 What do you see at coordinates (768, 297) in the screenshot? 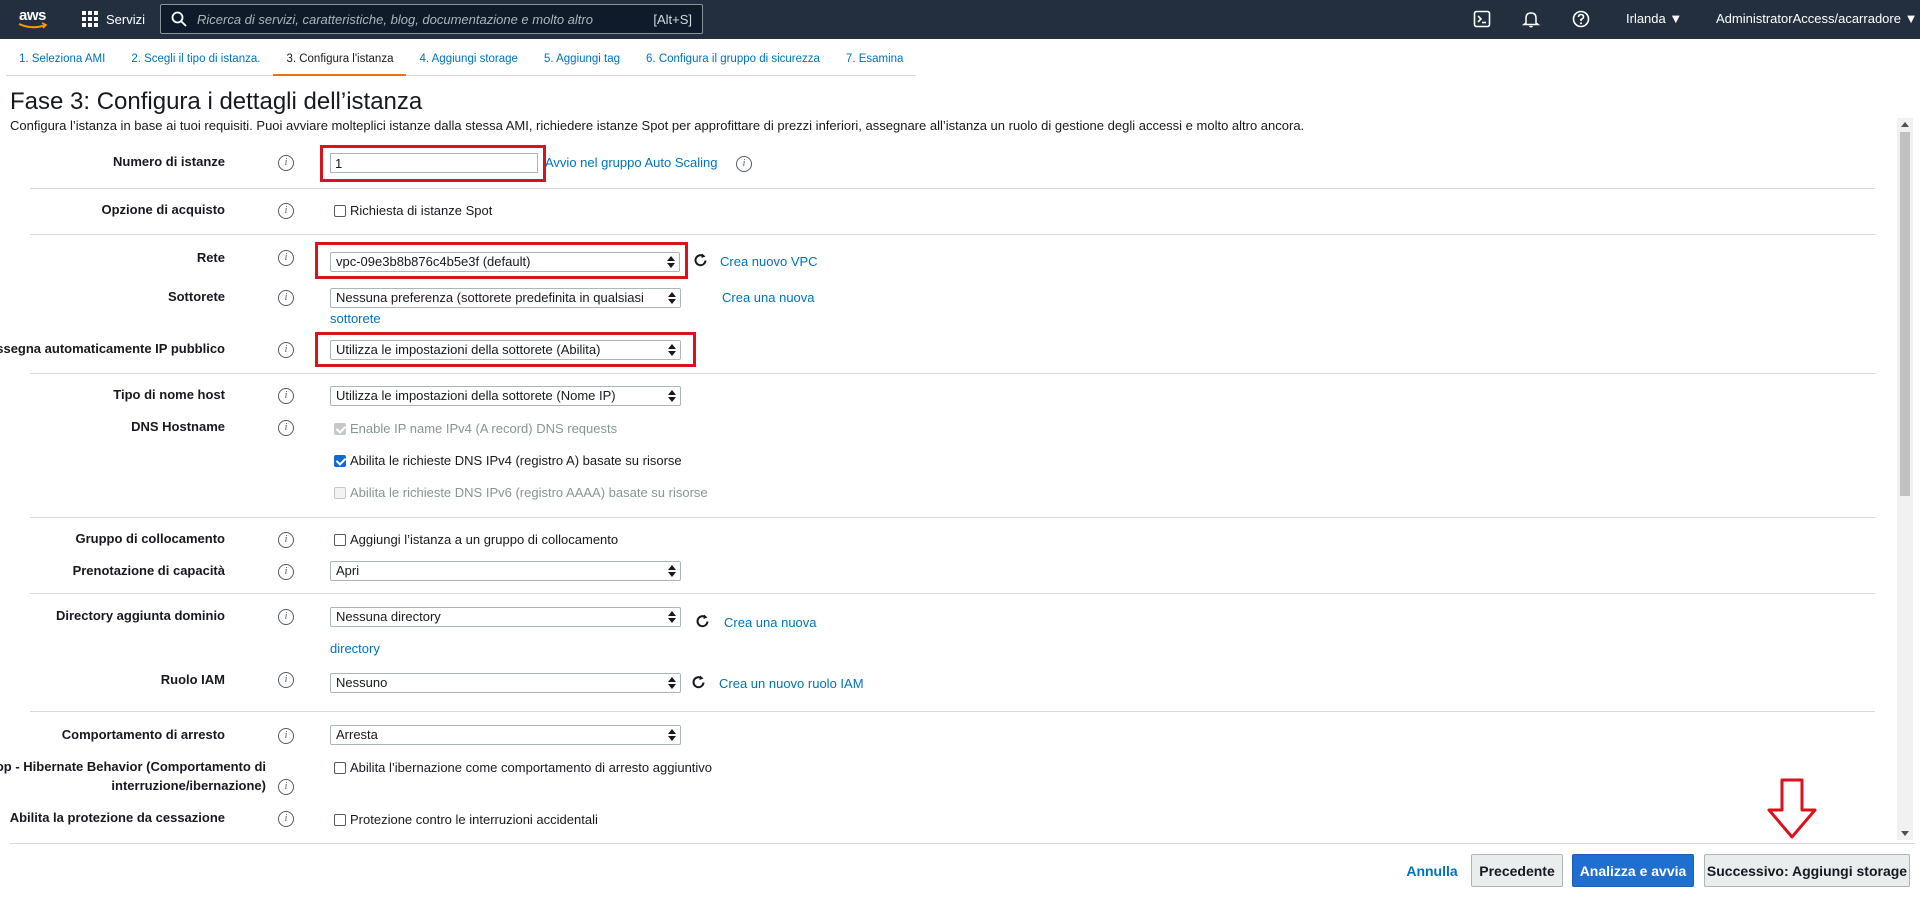
I see `create-subnet-link: Crea una nuova` at bounding box center [768, 297].